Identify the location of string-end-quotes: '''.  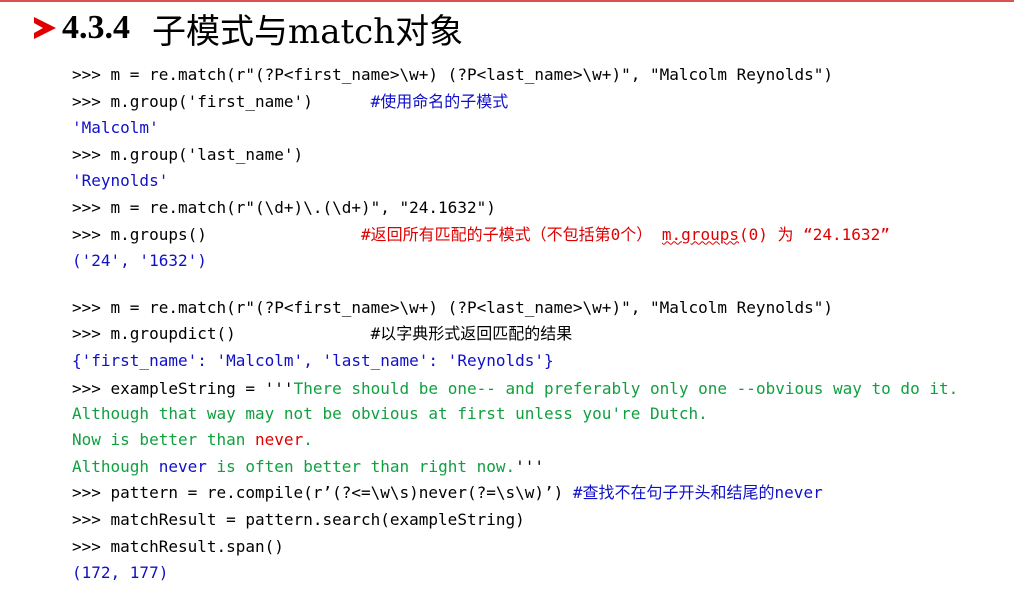
(530, 466).